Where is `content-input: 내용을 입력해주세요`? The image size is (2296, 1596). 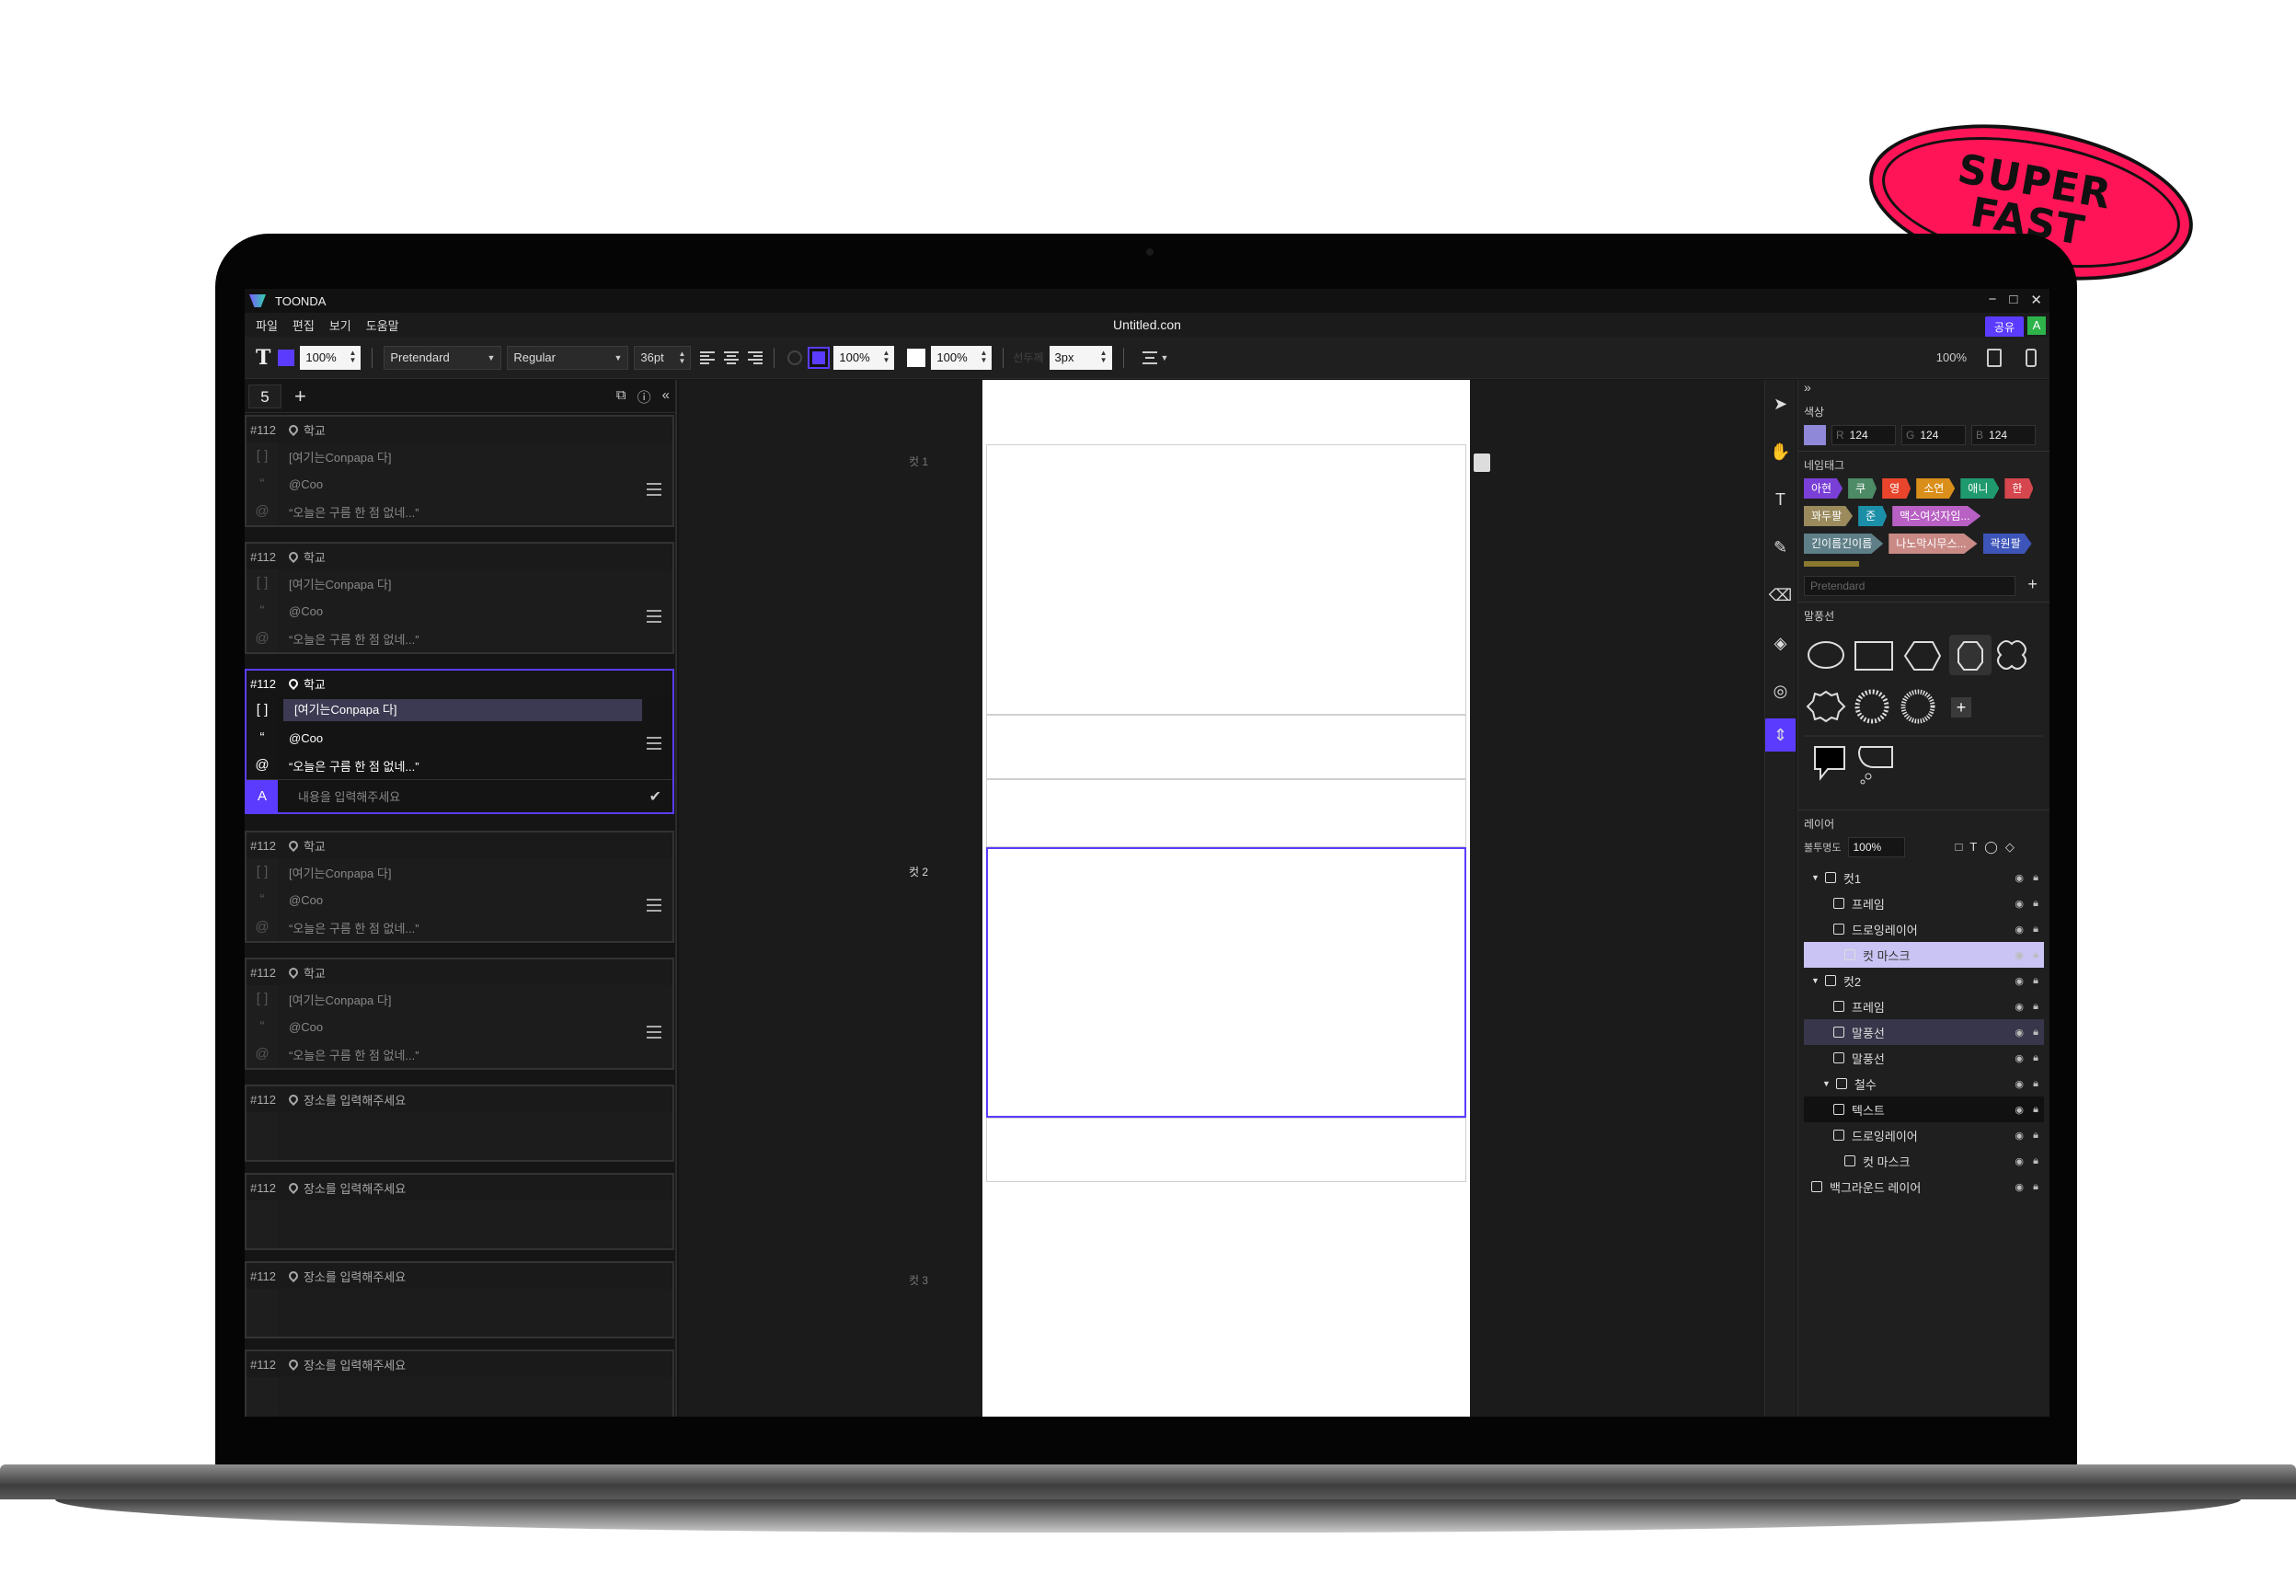
content-input: 내용을 입력해주세요 is located at coordinates (349, 796).